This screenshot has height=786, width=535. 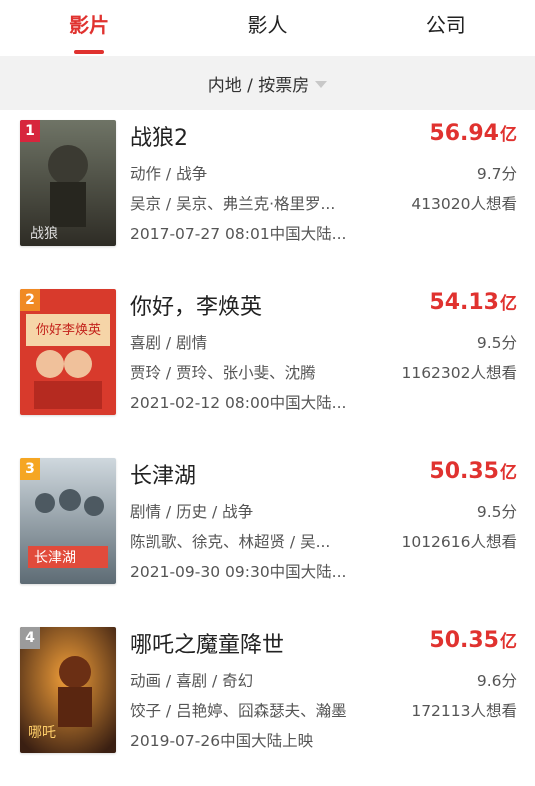 I want to click on genre: 剧情 / 历史 / 战争, so click(x=192, y=512).